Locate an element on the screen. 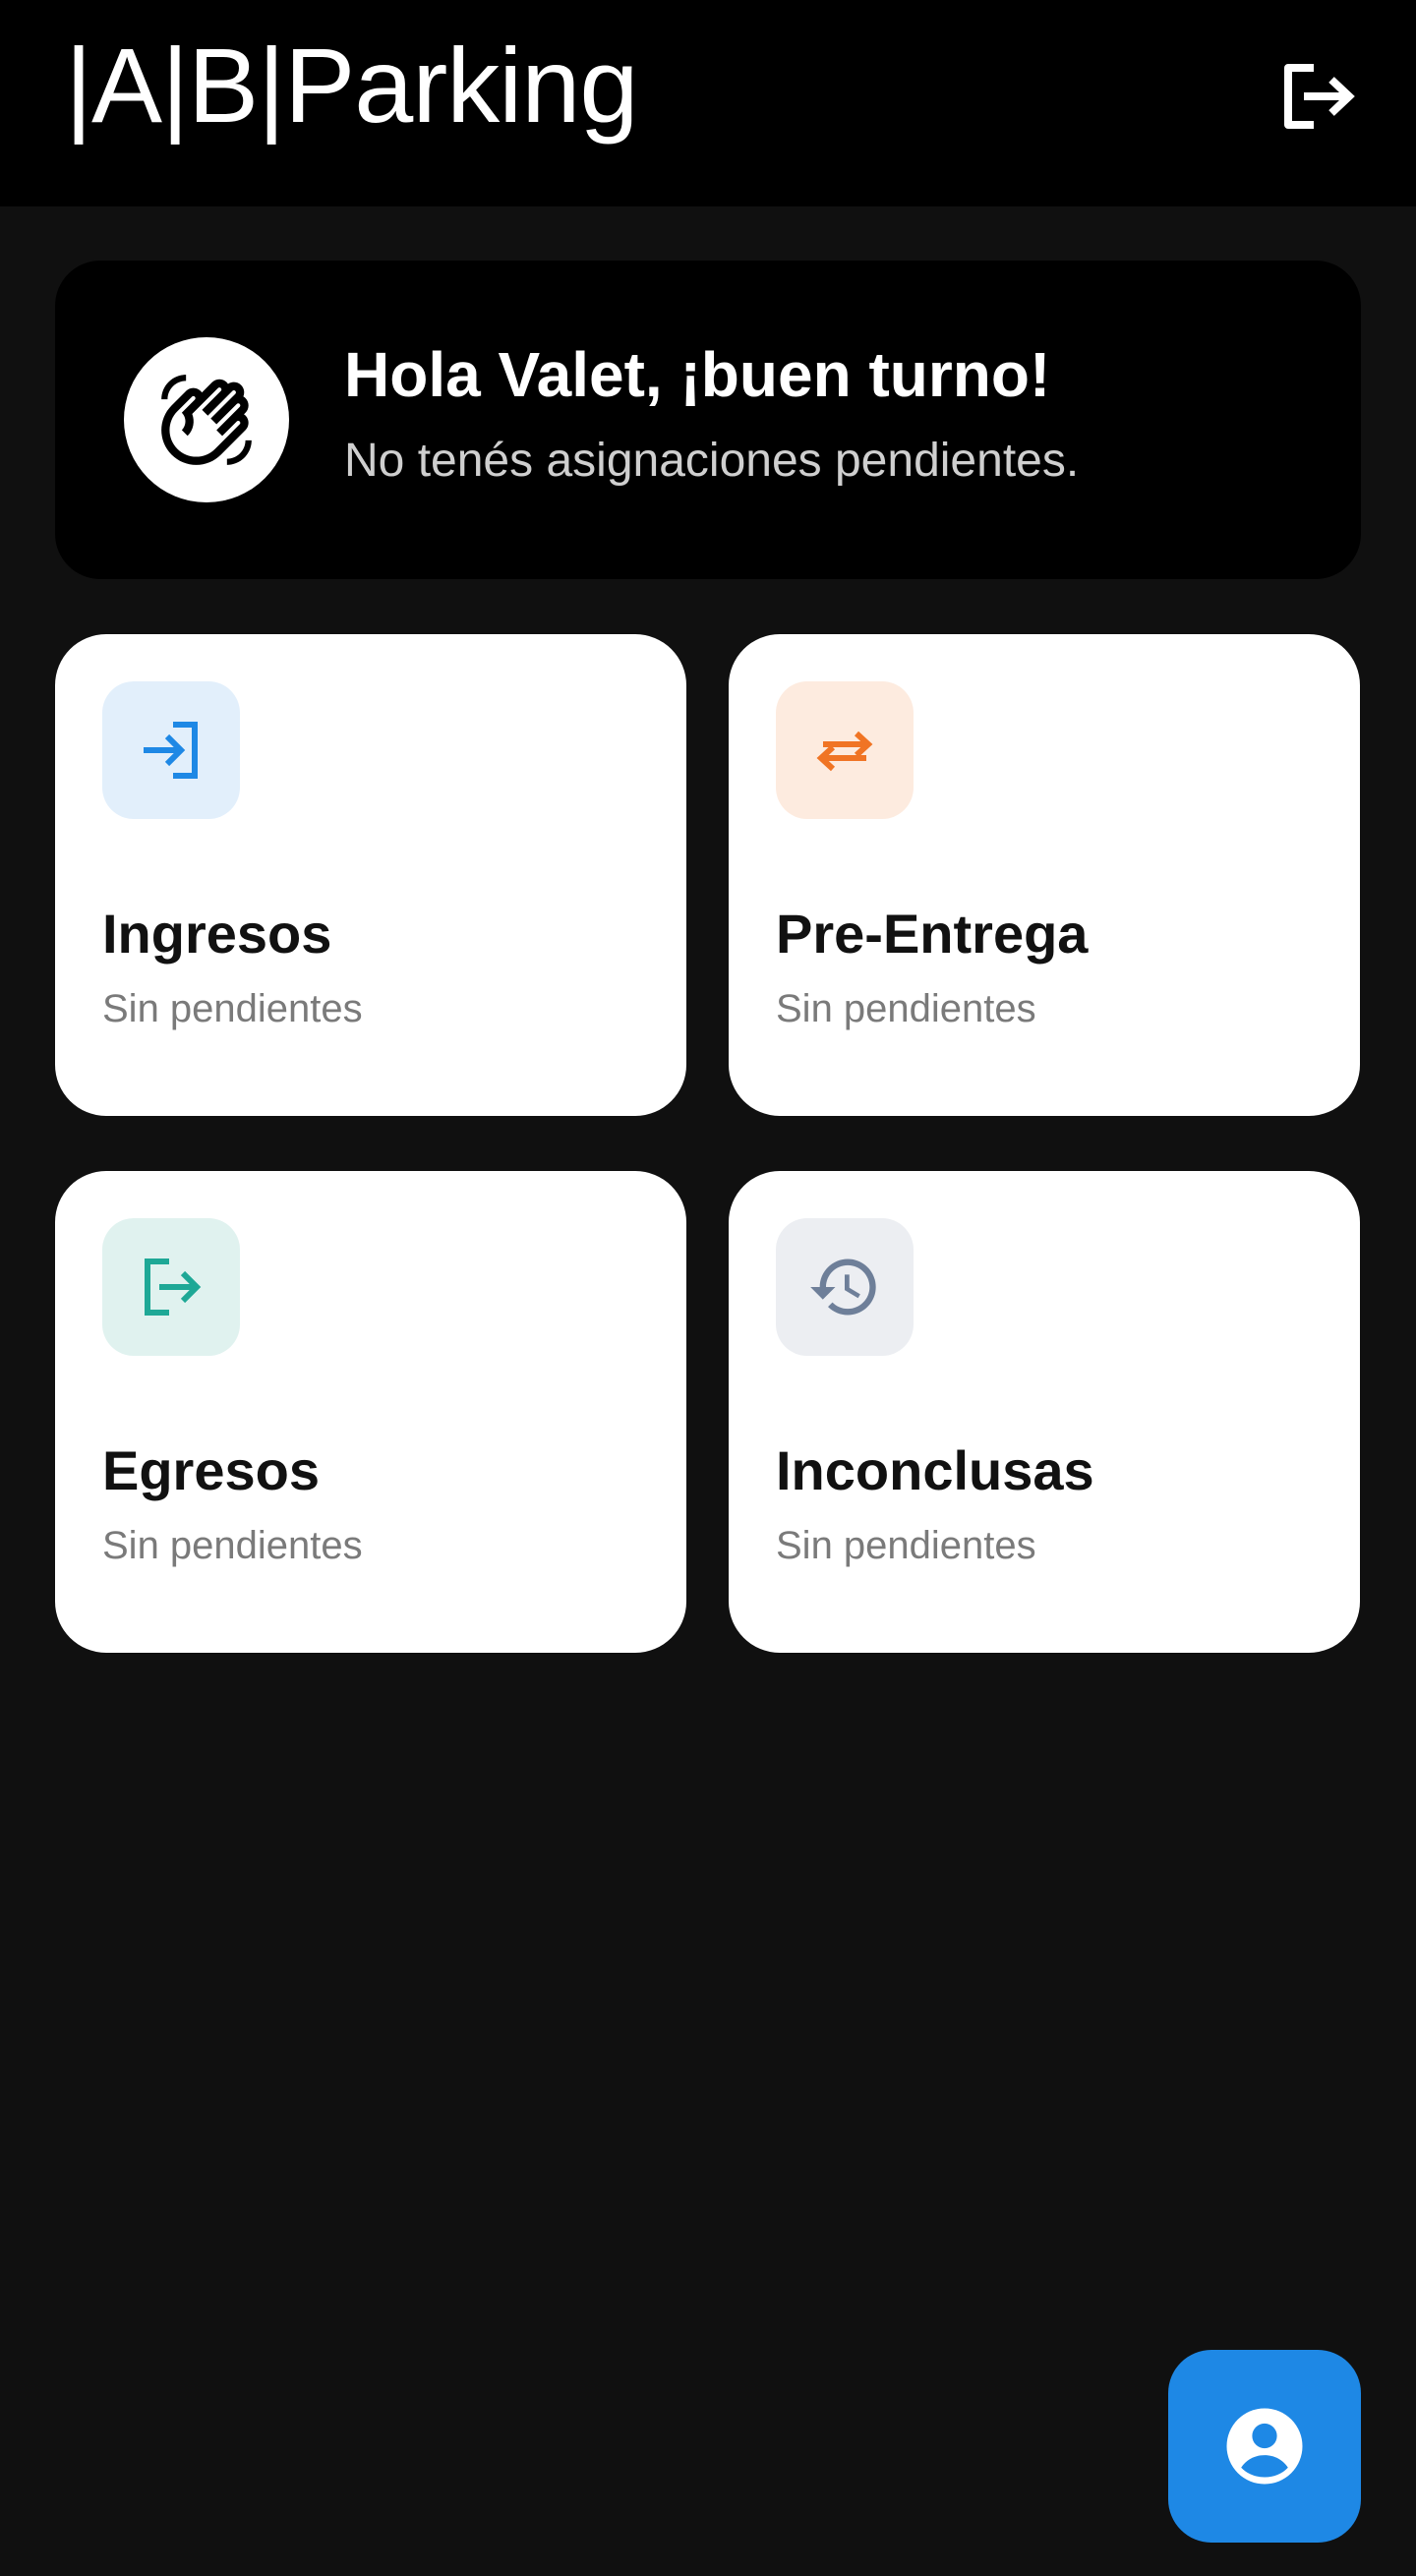 Image resolution: width=1416 pixels, height=2576 pixels. tile-pre-entrega: Pre-Entrega Sin pendientes is located at coordinates (1044, 875).